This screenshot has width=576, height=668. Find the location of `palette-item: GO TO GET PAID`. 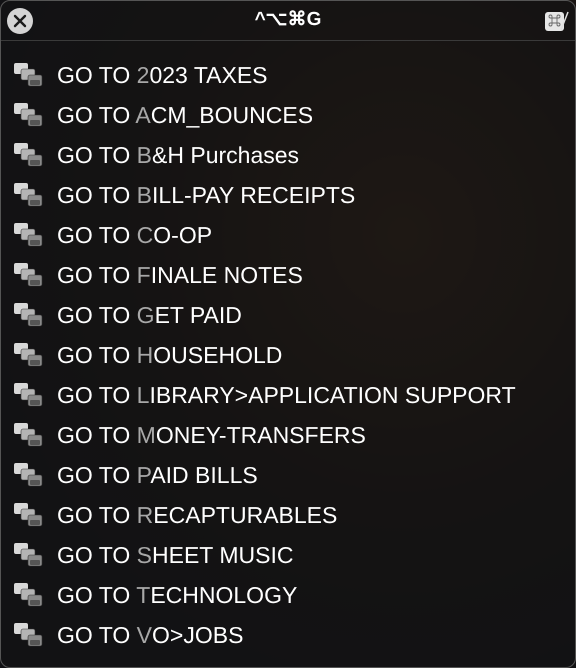

palette-item: GO TO GET PAID is located at coordinates (288, 315).